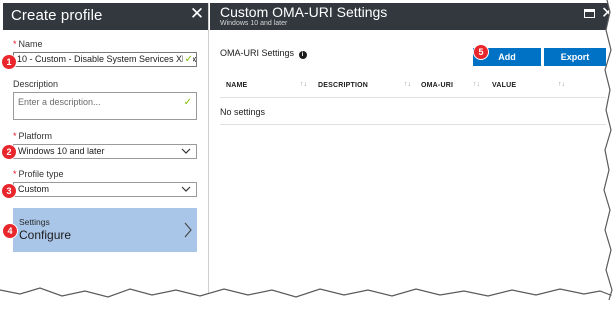 The image size is (616, 315). Describe the element at coordinates (254, 23) in the screenshot. I see `blade-subtitle: Windows 10 and later` at that location.